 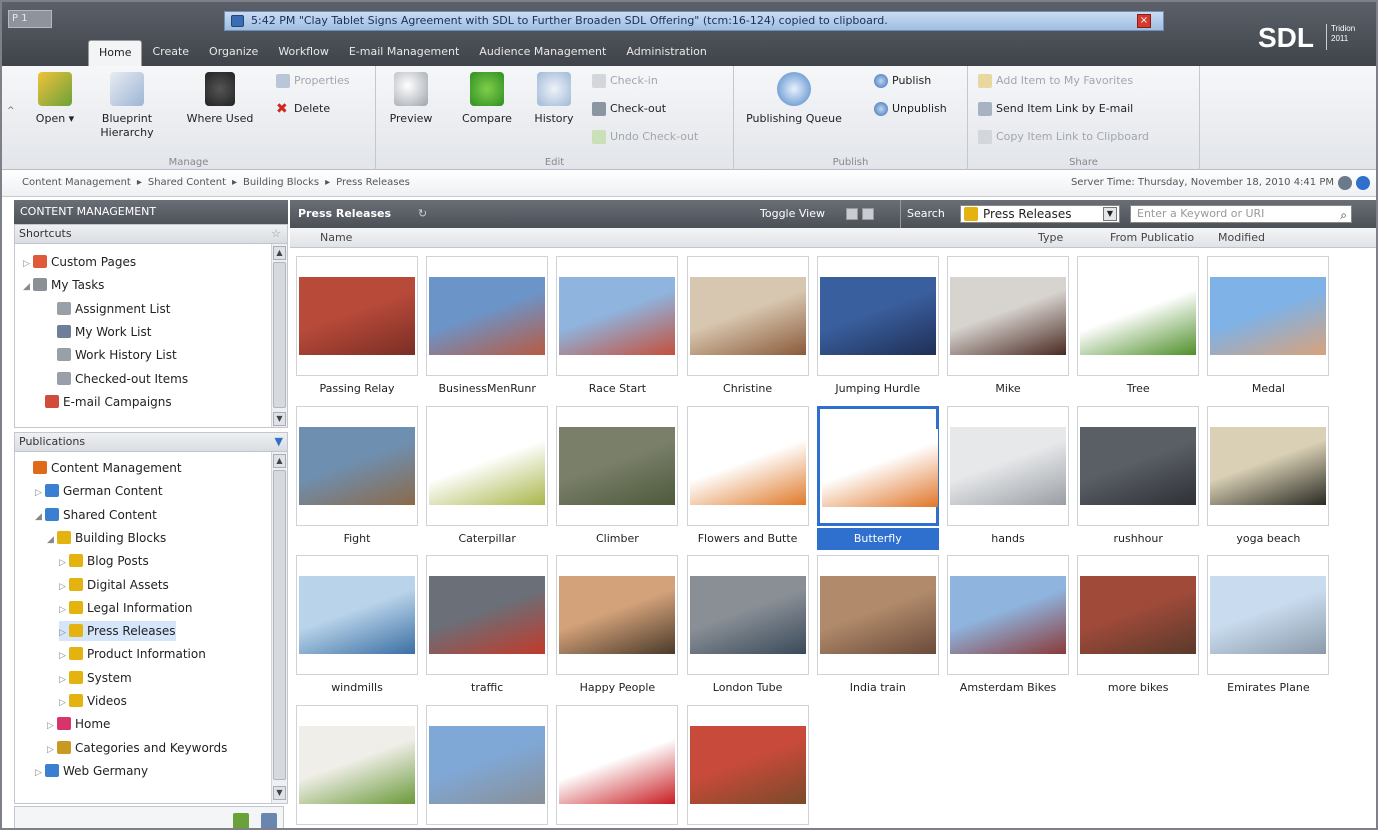 What do you see at coordinates (357, 628) in the screenshot?
I see `thumbnail-item: windmills` at bounding box center [357, 628].